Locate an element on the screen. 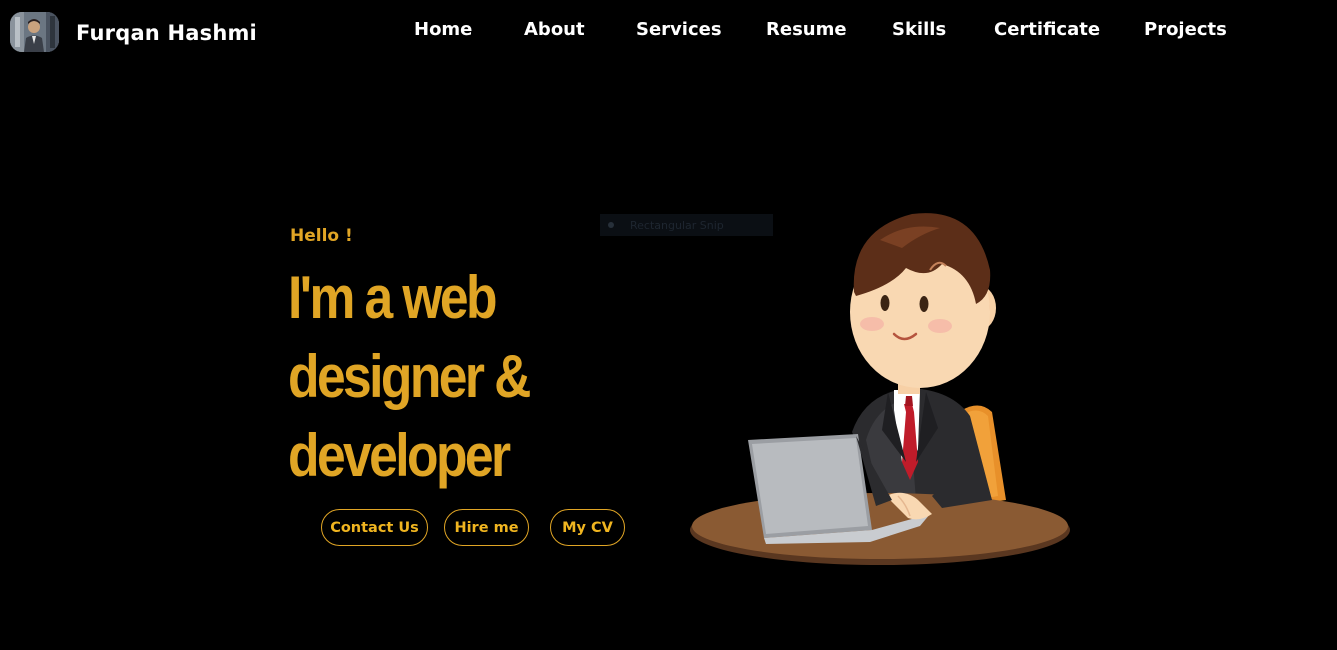 The height and width of the screenshot is (650, 1337). headline-line-2: designer & is located at coordinates (409, 376).